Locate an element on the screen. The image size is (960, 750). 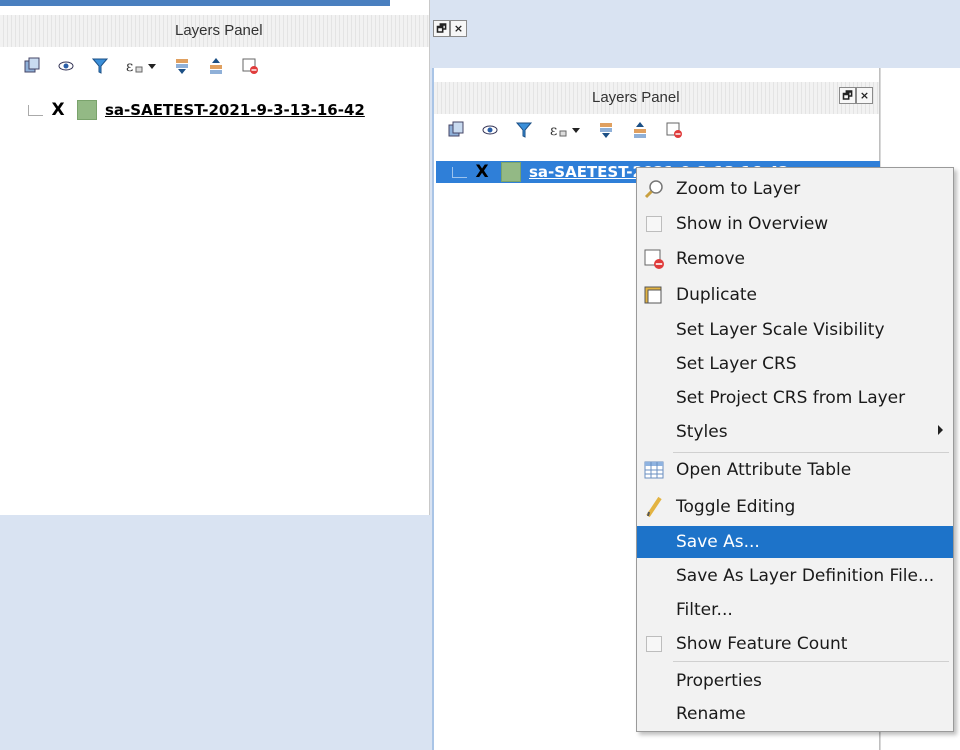
menu-item-label: Set Project CRS from Layer is located at coordinates (791, 398).